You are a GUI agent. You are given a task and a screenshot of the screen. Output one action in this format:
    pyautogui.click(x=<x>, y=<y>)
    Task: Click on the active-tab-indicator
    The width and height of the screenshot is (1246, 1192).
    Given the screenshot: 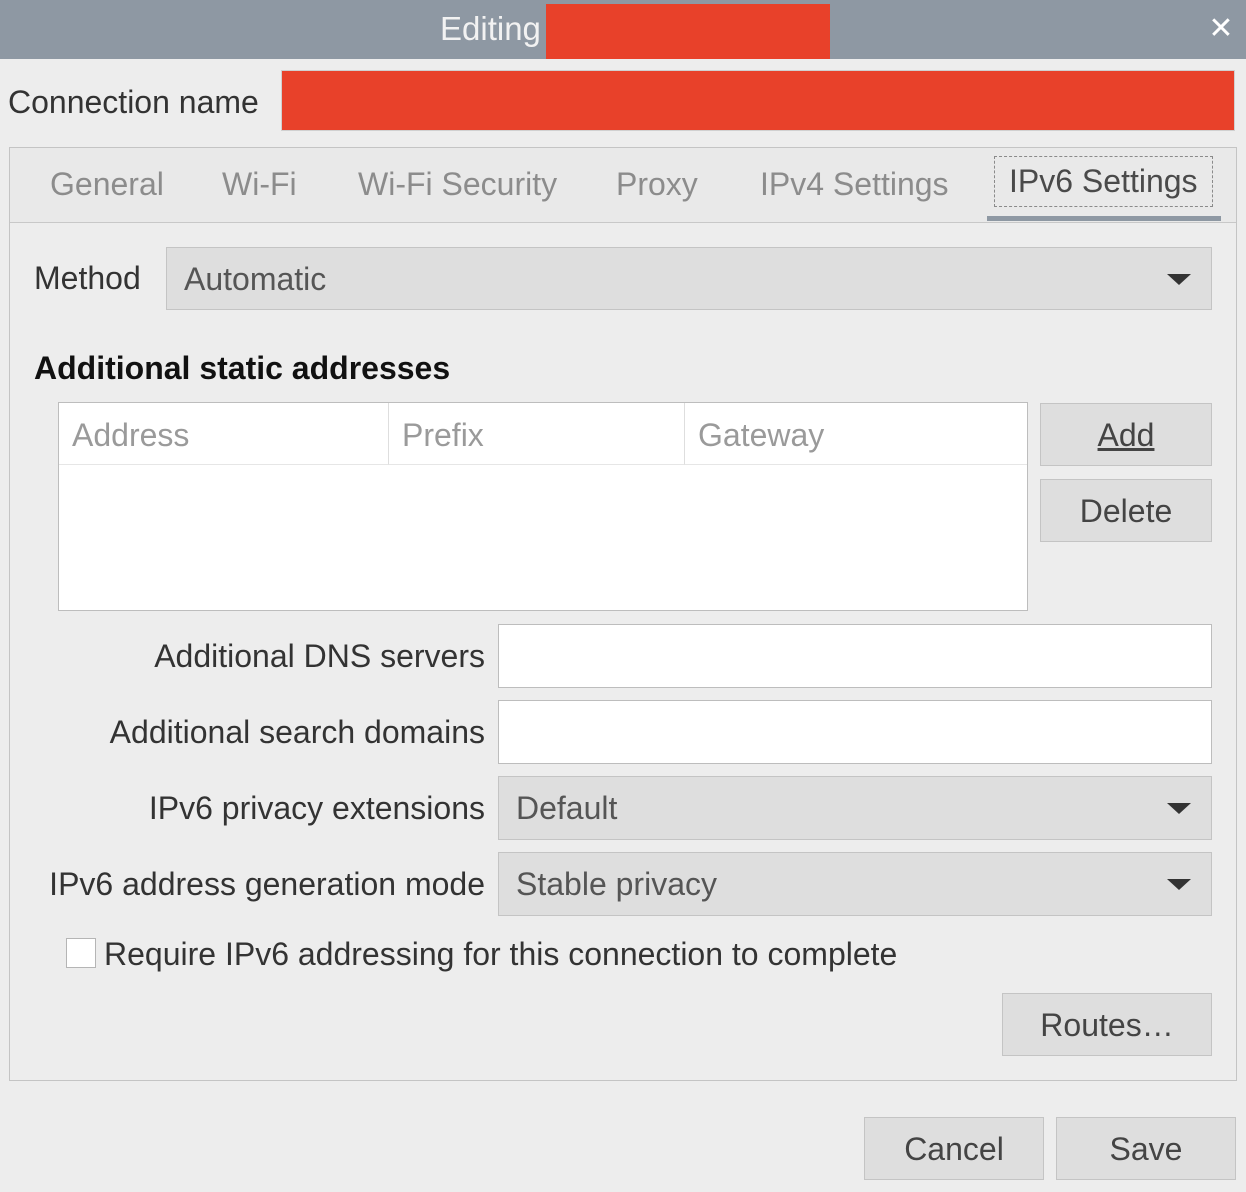 What is the action you would take?
    pyautogui.click(x=1104, y=218)
    